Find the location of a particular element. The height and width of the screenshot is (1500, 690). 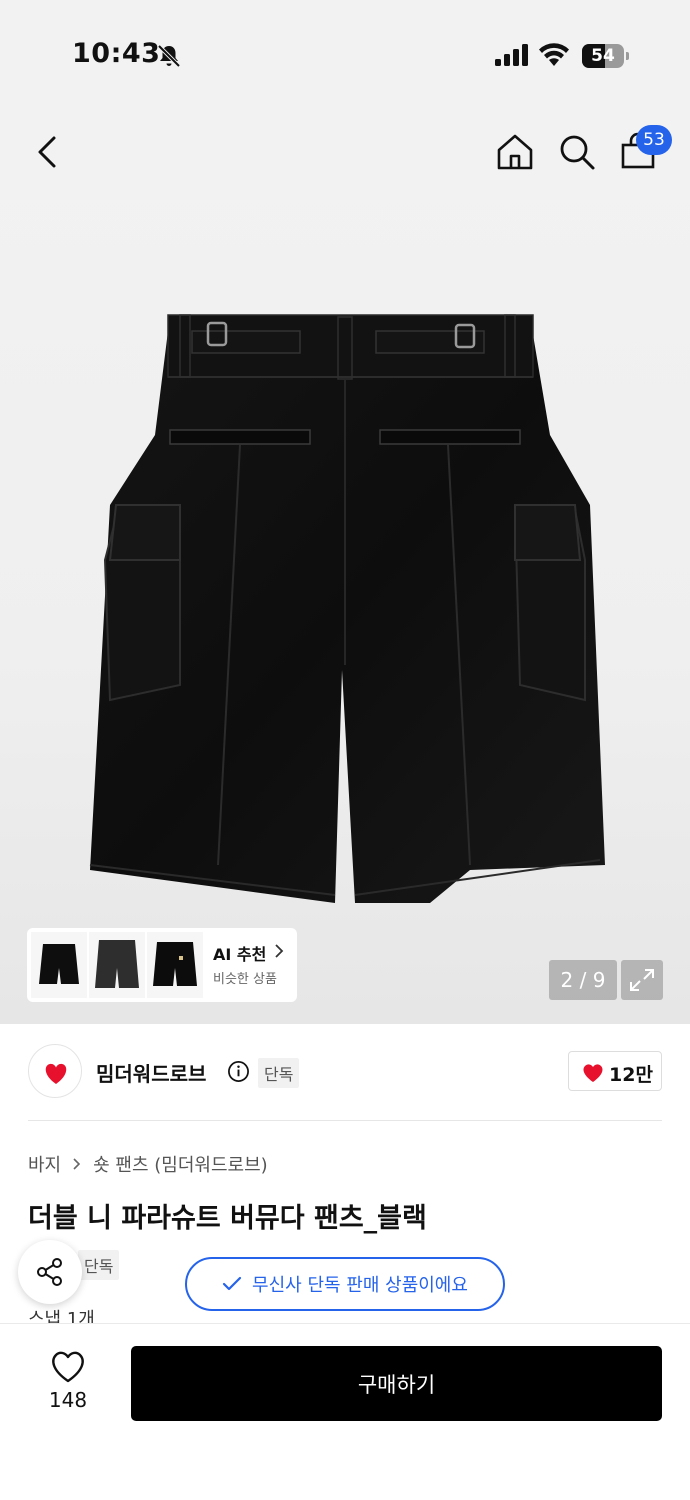

battery-indicator: 54 is located at coordinates (606, 56).